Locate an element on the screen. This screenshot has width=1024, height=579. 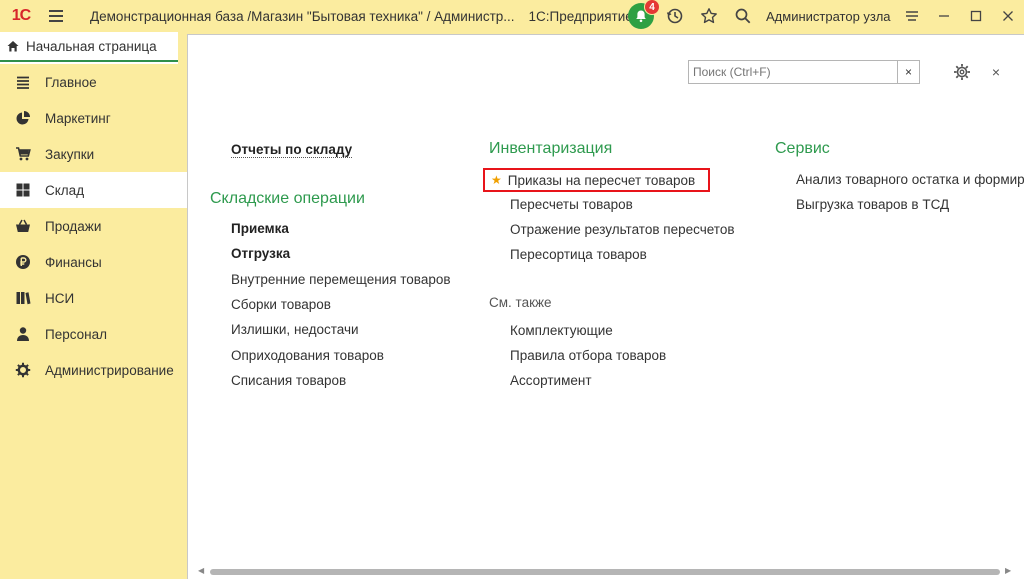
sidebar-item-label: Главное is located at coordinates (71, 82).